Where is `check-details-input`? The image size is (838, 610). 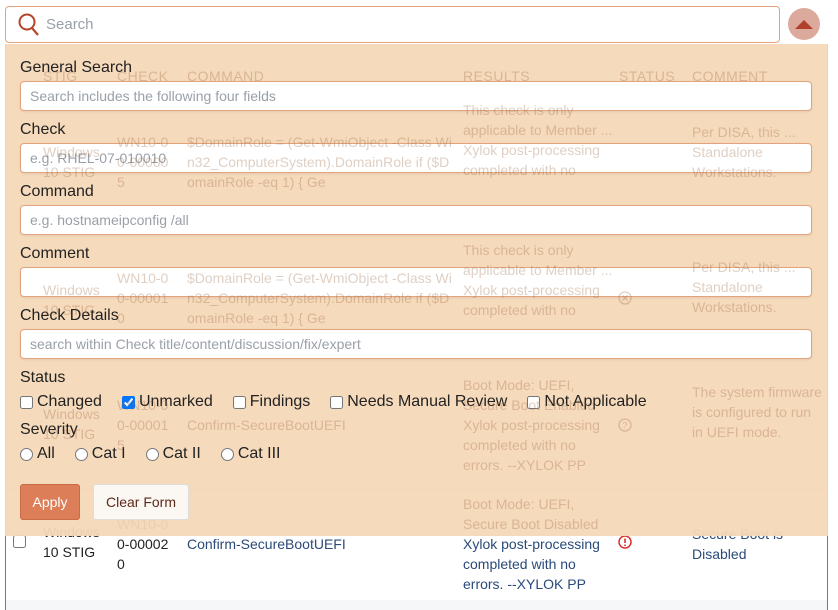 check-details-input is located at coordinates (416, 344).